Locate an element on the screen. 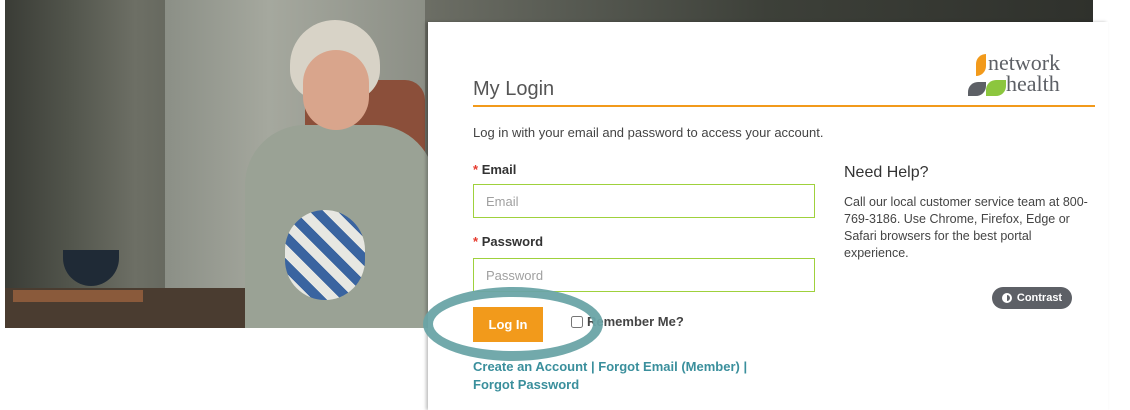 The height and width of the screenshot is (410, 1130). email-label-text: Email is located at coordinates (499, 169).